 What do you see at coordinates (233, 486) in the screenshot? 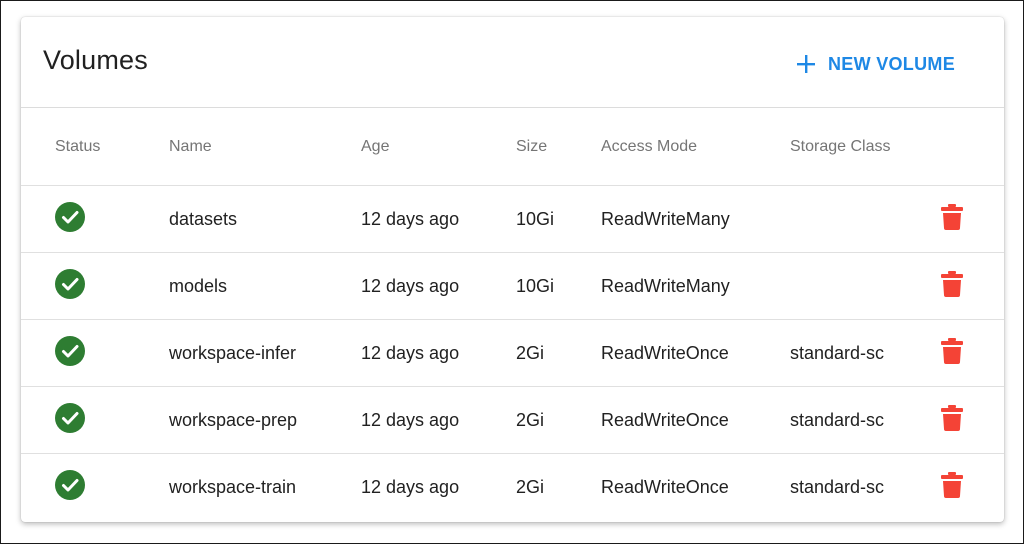
I see `volume-name: workspace-train` at bounding box center [233, 486].